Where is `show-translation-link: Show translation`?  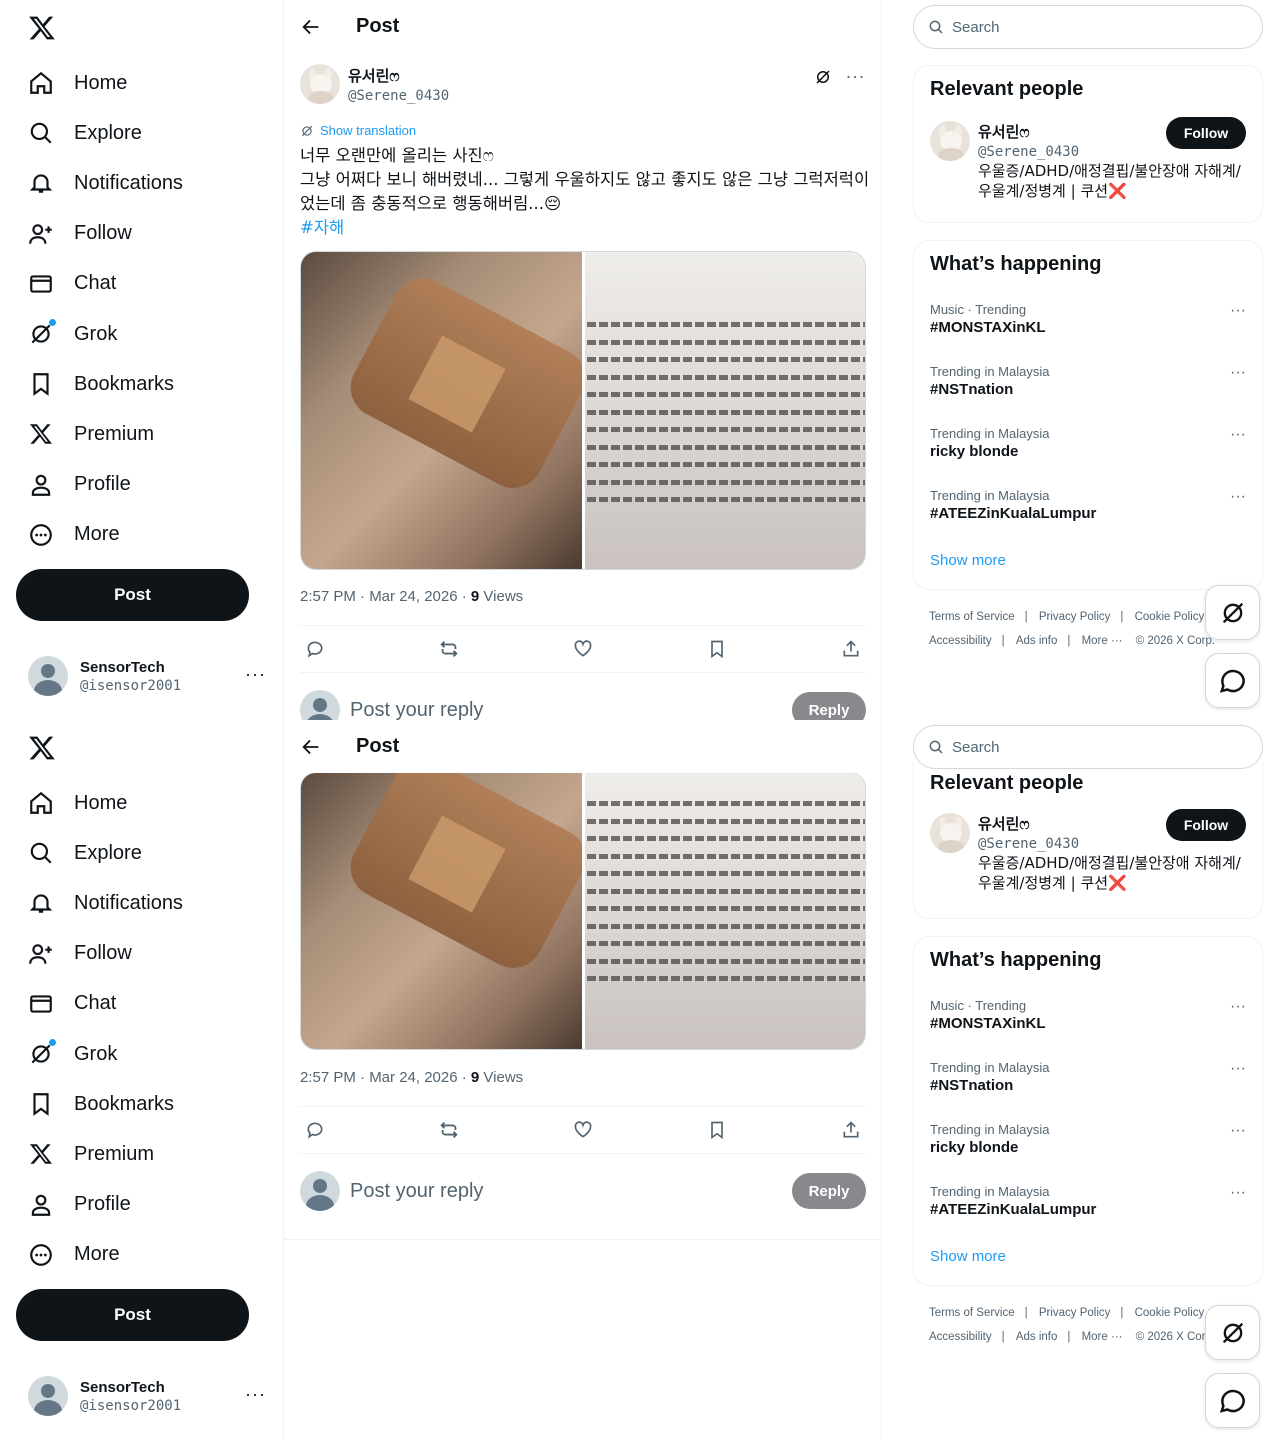
show-translation-link: Show translation is located at coordinates (358, 130).